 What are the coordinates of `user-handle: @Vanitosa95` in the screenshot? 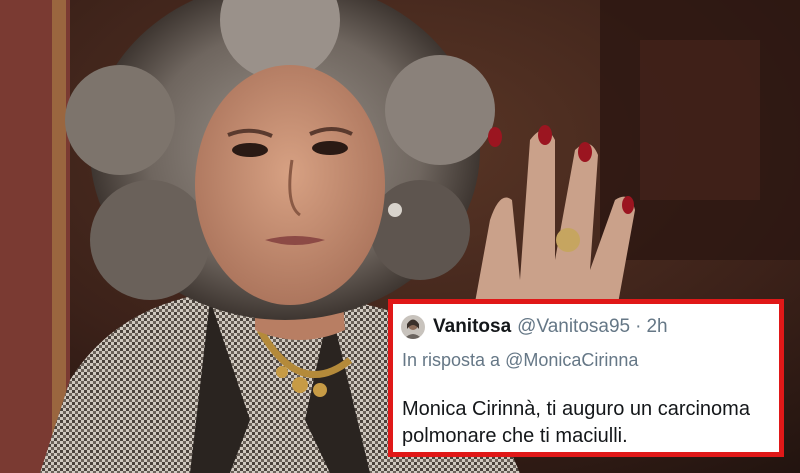 It's located at (573, 327).